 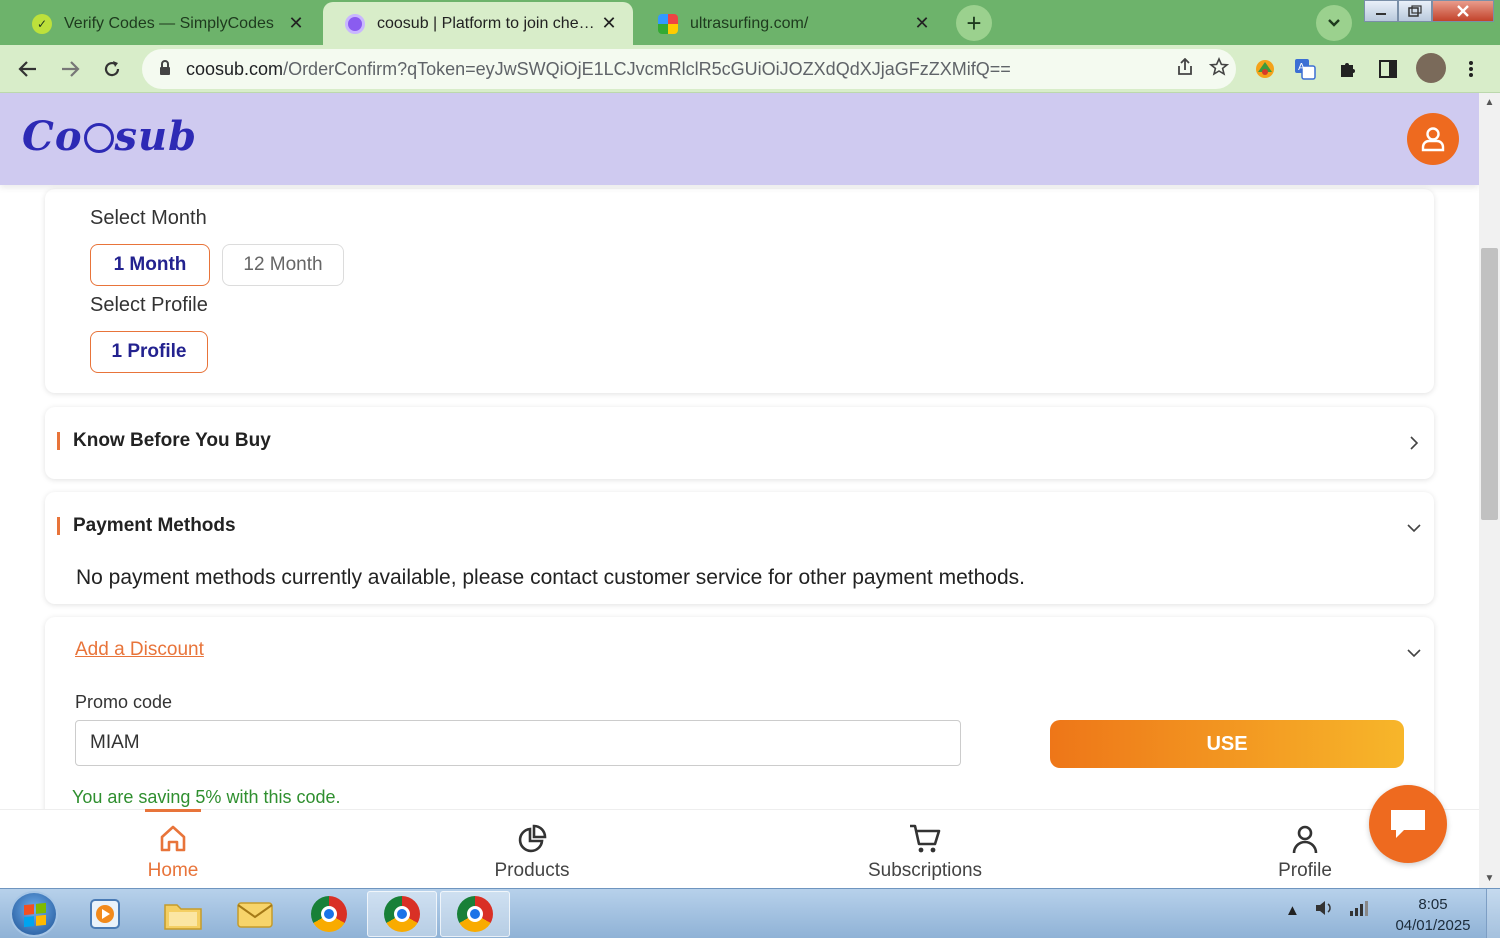 What do you see at coordinates (42, 23) in the screenshot?
I see `simplycodes-favicon-icon: ✓` at bounding box center [42, 23].